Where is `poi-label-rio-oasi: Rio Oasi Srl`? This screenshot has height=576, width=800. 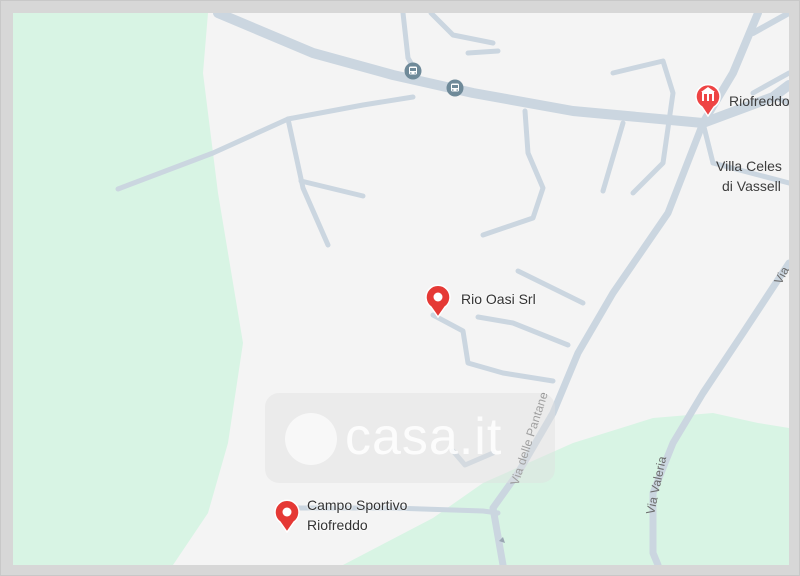 poi-label-rio-oasi: Rio Oasi Srl is located at coordinates (498, 299).